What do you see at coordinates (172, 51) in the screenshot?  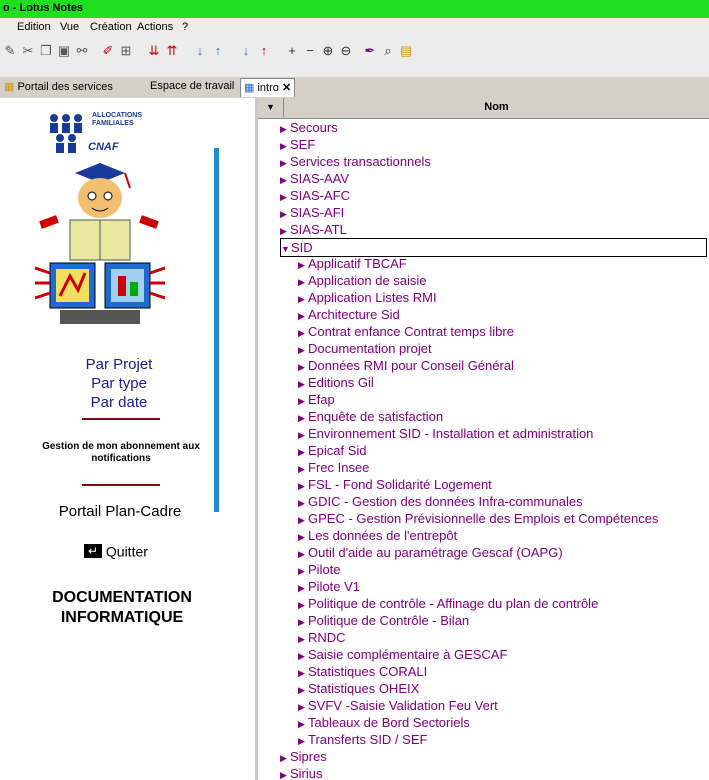 I see `collapse-all-icon: ⇈` at bounding box center [172, 51].